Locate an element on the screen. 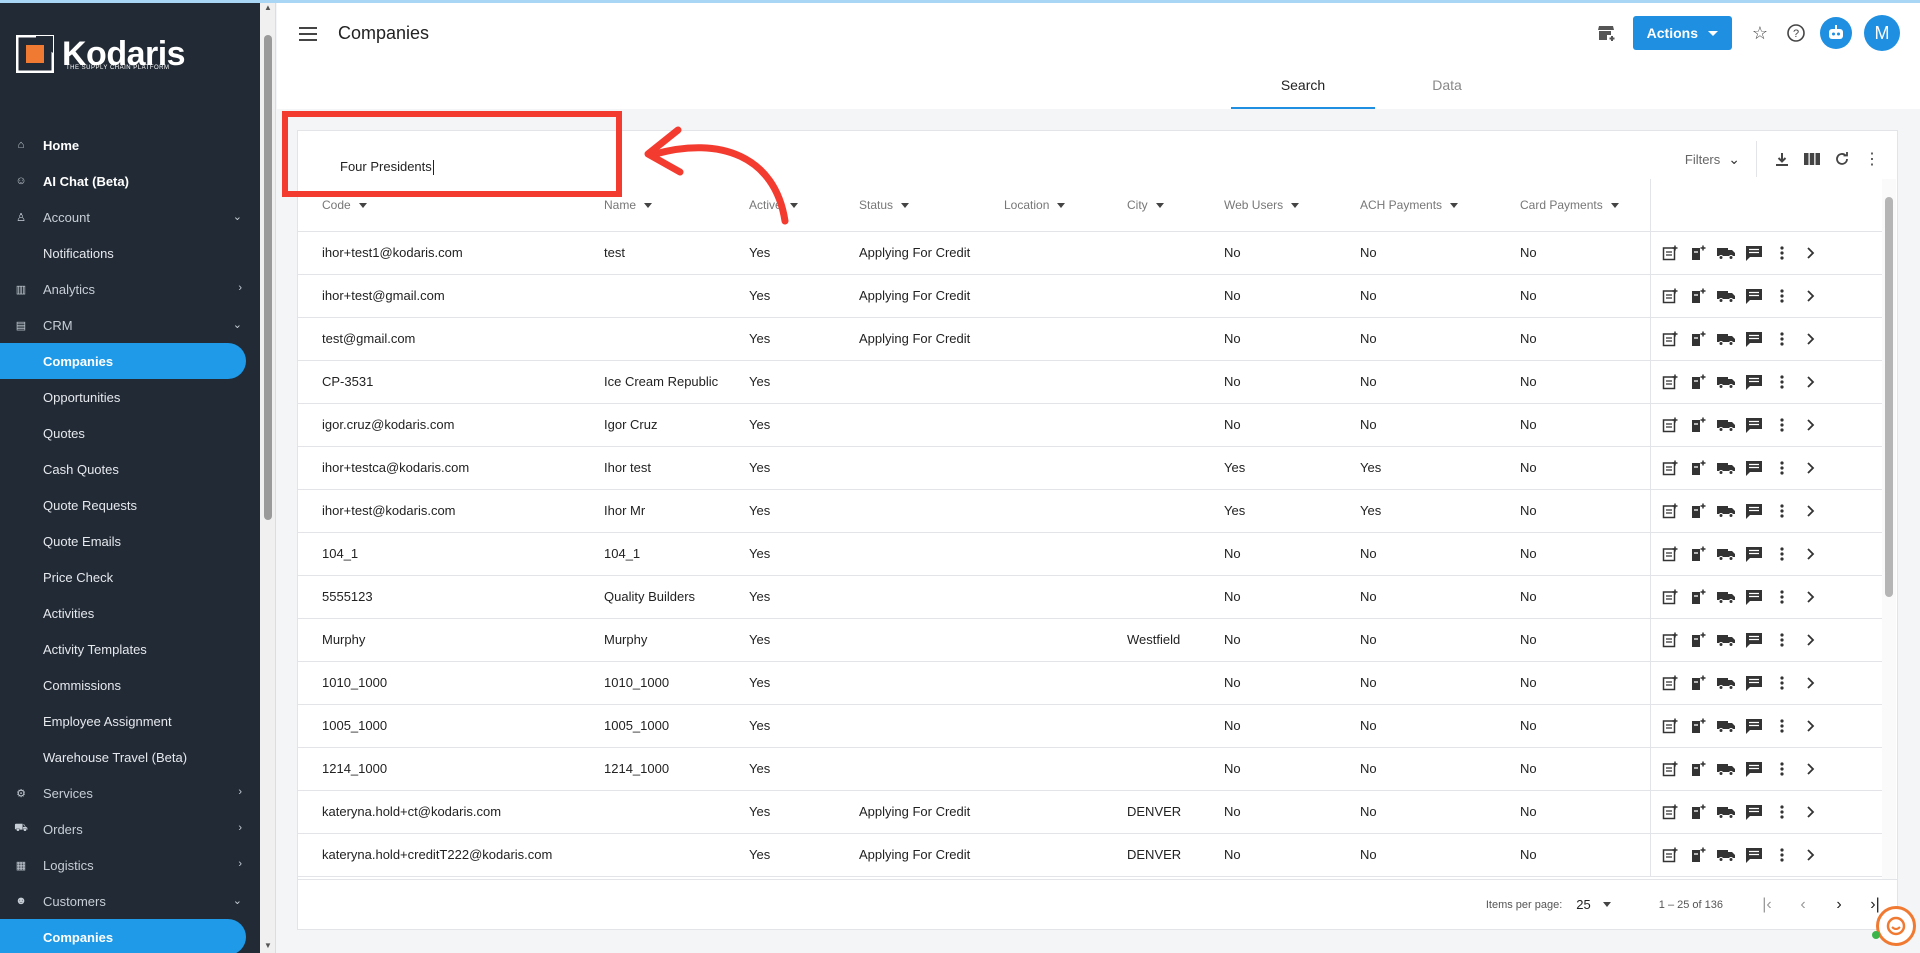 The width and height of the screenshot is (1920, 953). sidebar-item-employee-assignment: Employee Assignment is located at coordinates (130, 721).